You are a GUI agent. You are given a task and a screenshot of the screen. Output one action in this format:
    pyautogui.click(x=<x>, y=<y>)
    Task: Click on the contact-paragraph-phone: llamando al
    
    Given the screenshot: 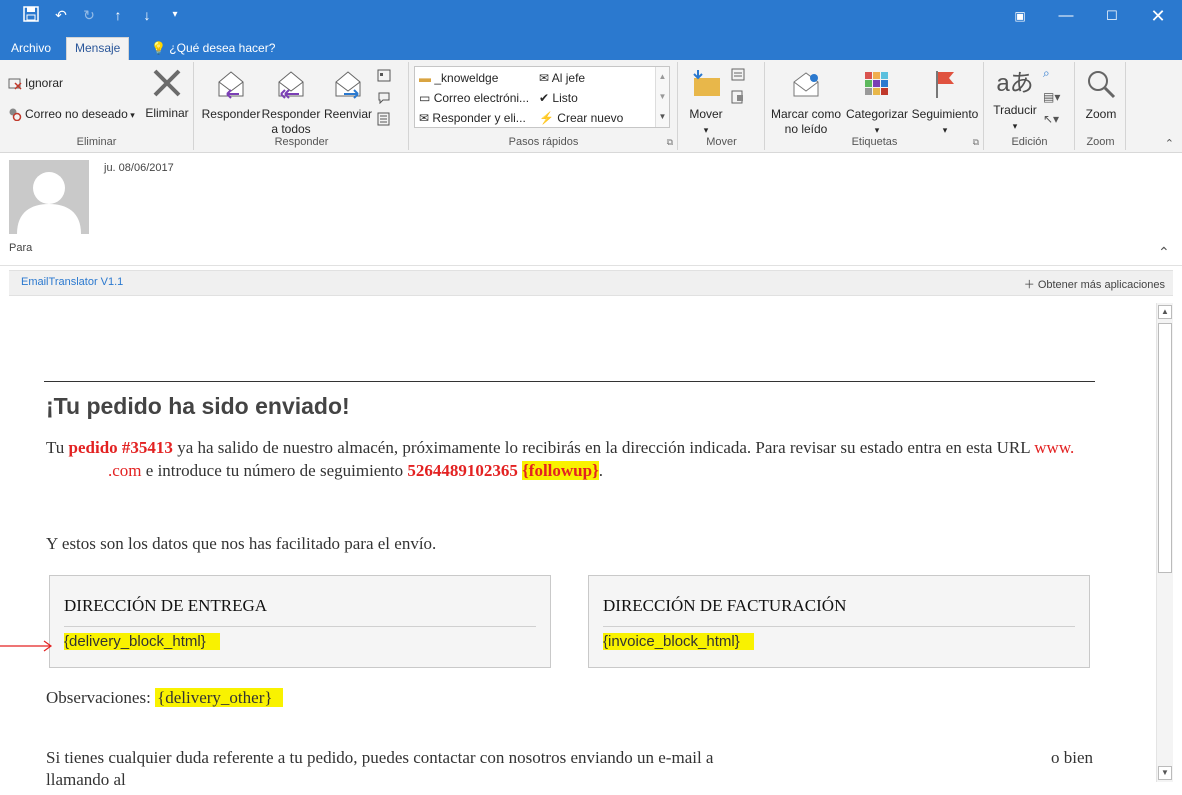 What is the action you would take?
    pyautogui.click(x=86, y=779)
    